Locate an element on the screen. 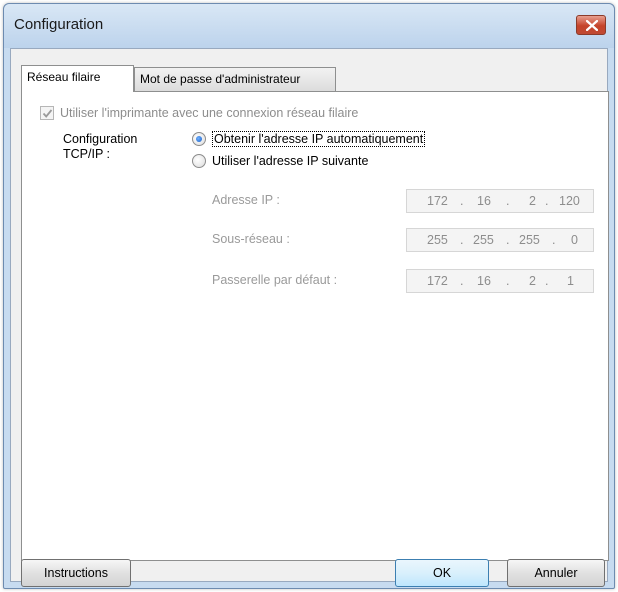 Image resolution: width=618 pixels, height=592 pixels. radio-manual-label: Utiliser l'adresse IP suivante is located at coordinates (290, 161).